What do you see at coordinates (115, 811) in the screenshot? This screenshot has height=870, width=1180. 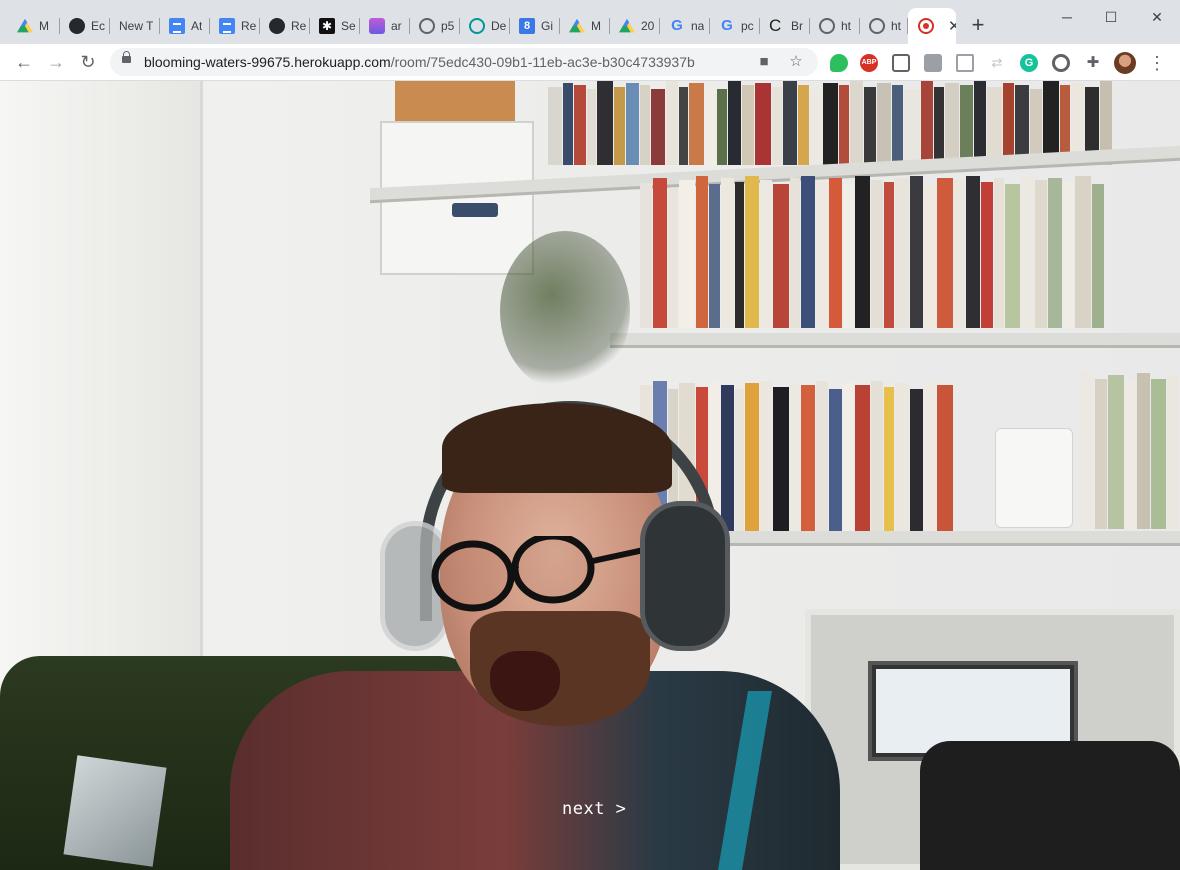 I see `book-on-sofa` at bounding box center [115, 811].